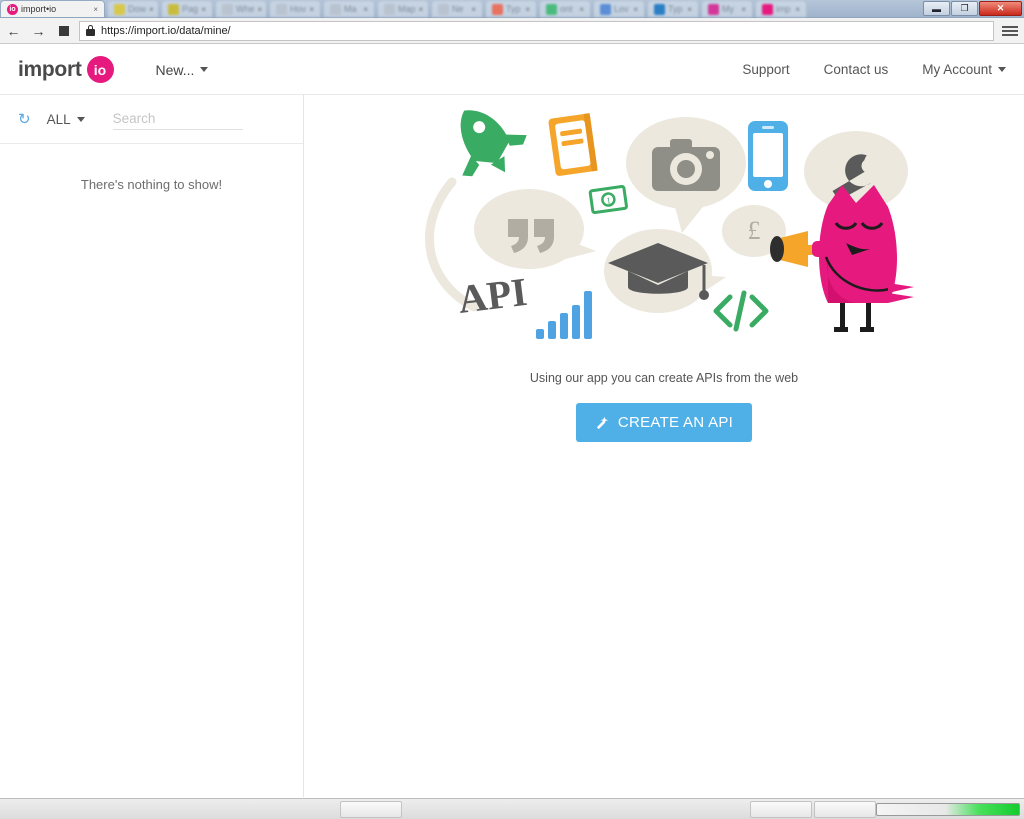 The image size is (1024, 819). I want to click on header-nav: Support Contact us My Account, so click(874, 69).